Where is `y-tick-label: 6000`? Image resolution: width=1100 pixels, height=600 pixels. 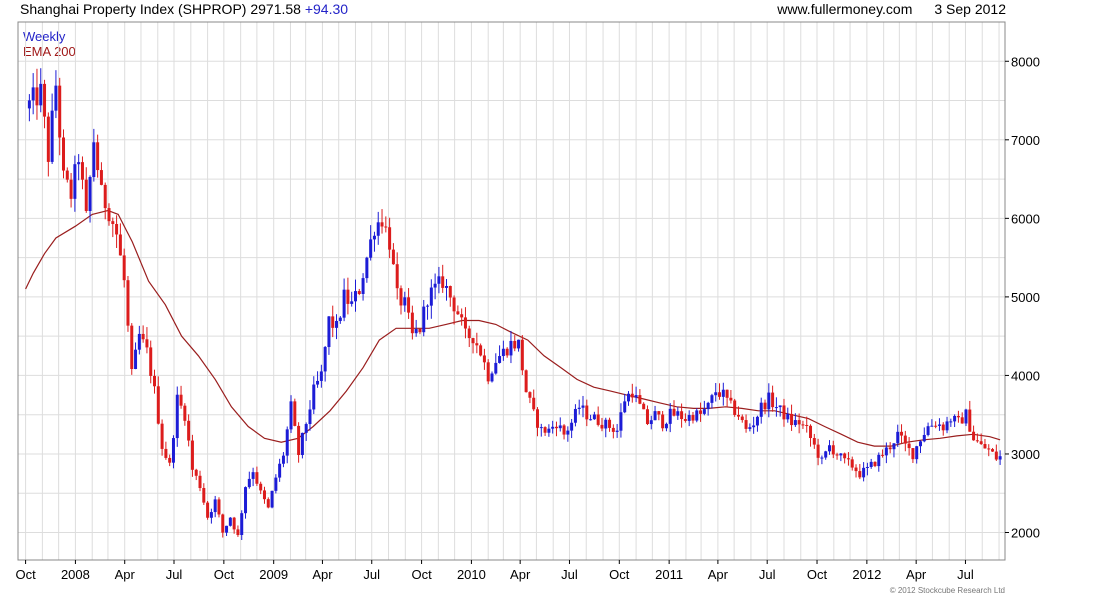 y-tick-label: 6000 is located at coordinates (1025, 218).